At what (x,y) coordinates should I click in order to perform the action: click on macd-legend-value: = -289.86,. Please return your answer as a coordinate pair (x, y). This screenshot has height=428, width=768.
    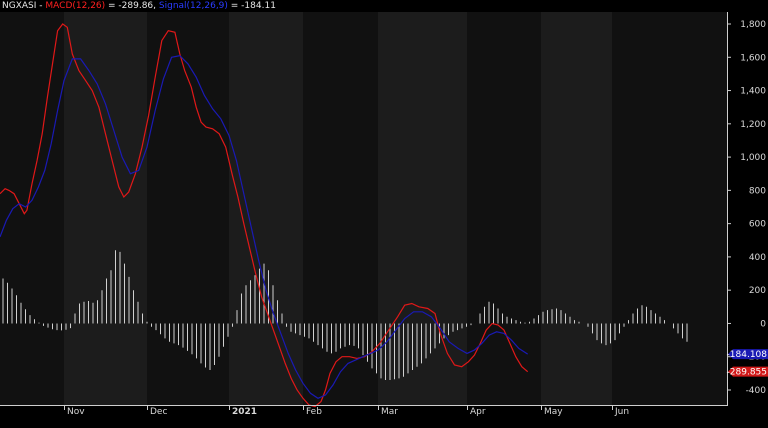
    Looking at the image, I should click on (132, 6).